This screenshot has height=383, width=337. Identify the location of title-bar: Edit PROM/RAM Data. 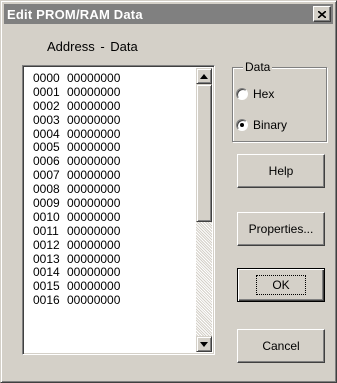
(168, 14).